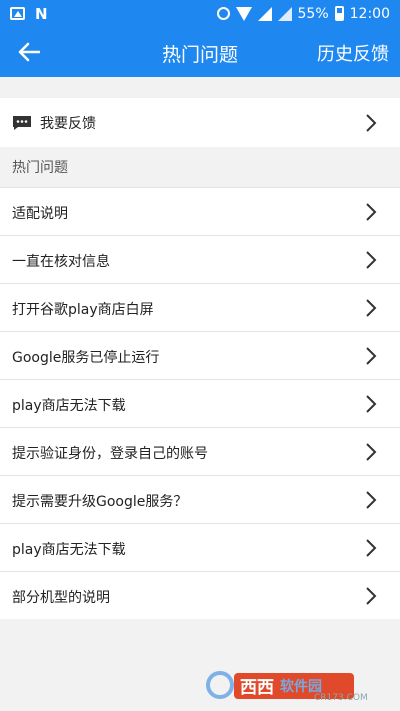  I want to click on list-item: 部分机型的说明, so click(200, 595).